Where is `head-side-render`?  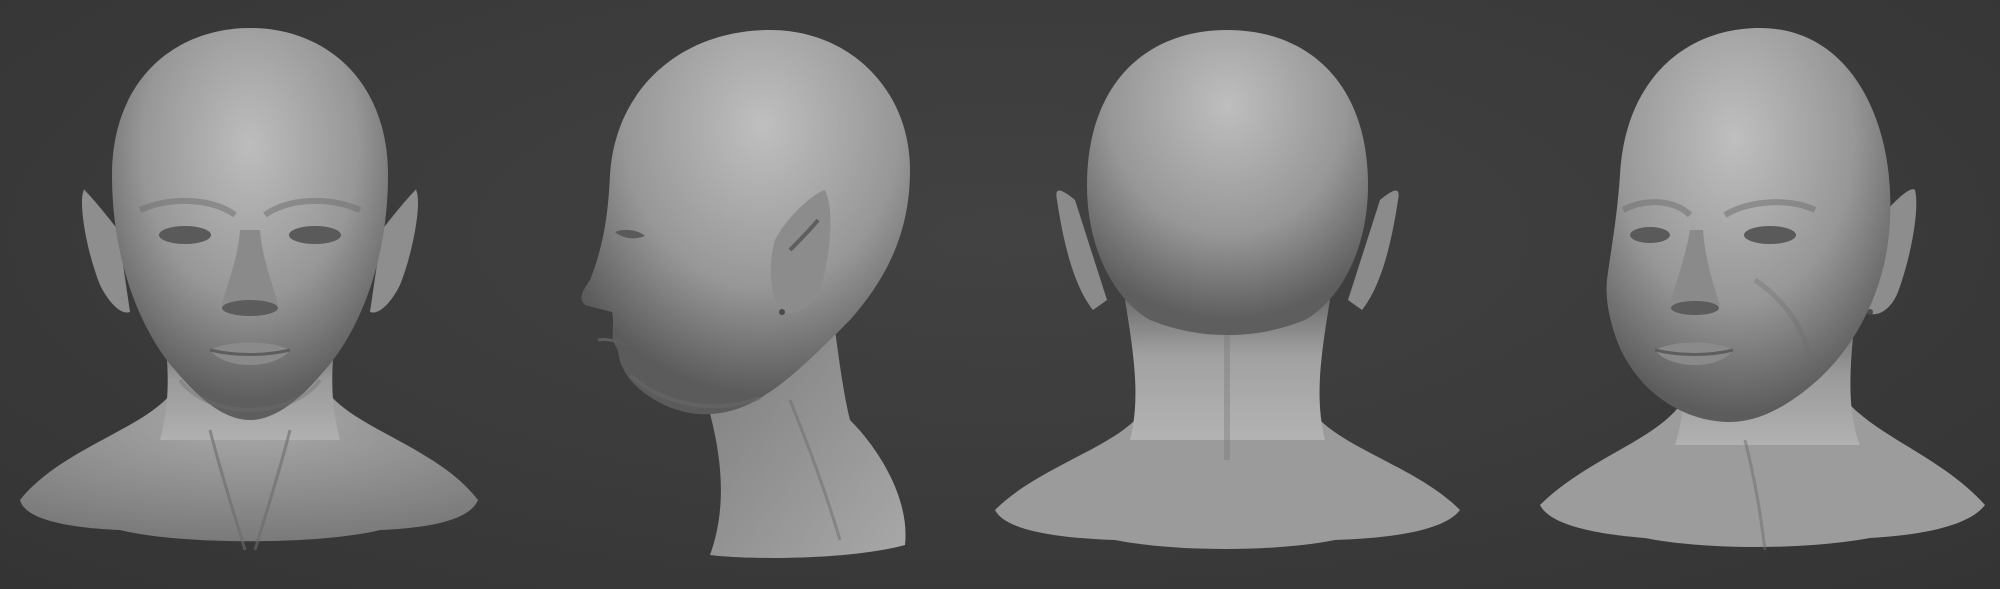 head-side-render is located at coordinates (745, 294).